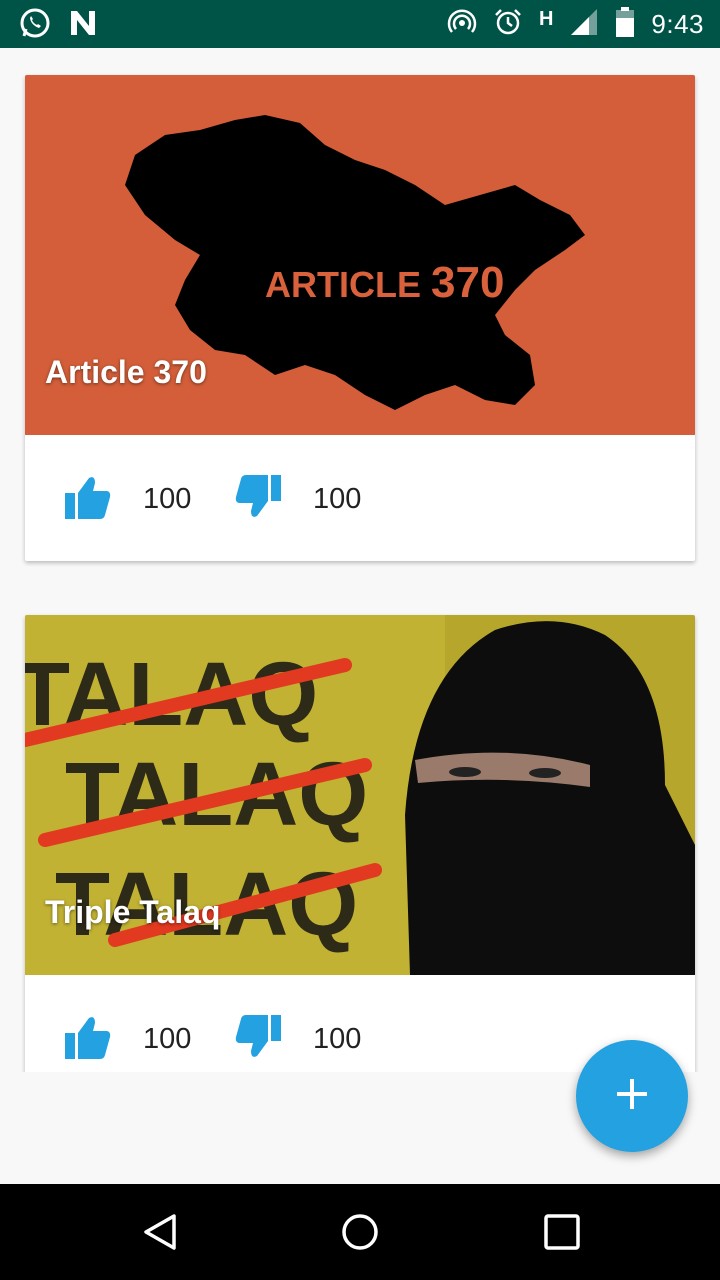 This screenshot has width=720, height=1280. What do you see at coordinates (584, 24) in the screenshot?
I see `signal-icon` at bounding box center [584, 24].